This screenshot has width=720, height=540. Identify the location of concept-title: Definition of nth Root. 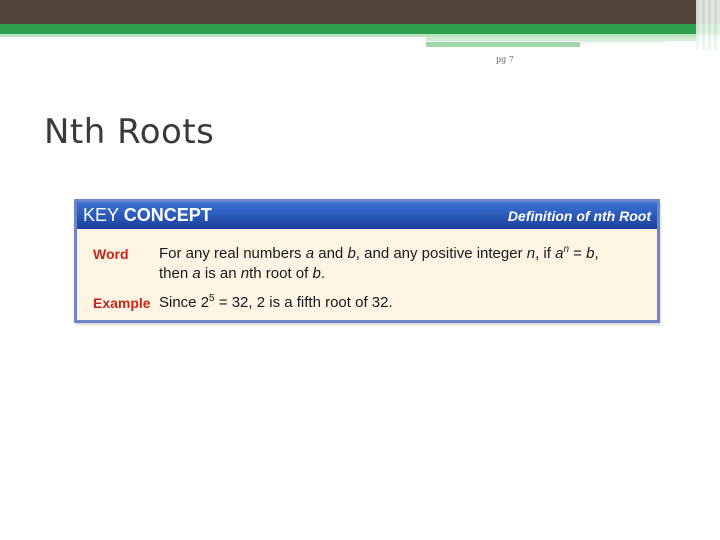
(579, 216).